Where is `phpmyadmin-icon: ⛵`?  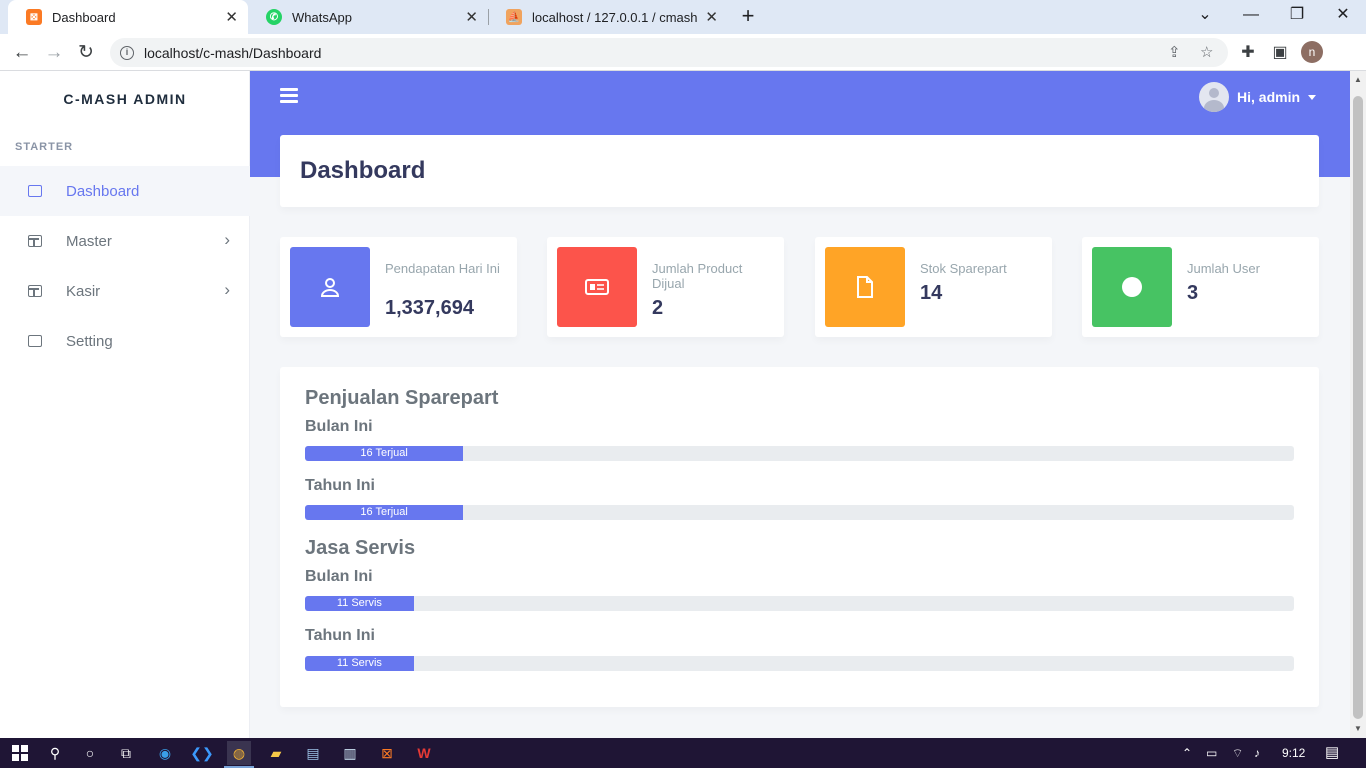
phpmyadmin-icon: ⛵ is located at coordinates (514, 17).